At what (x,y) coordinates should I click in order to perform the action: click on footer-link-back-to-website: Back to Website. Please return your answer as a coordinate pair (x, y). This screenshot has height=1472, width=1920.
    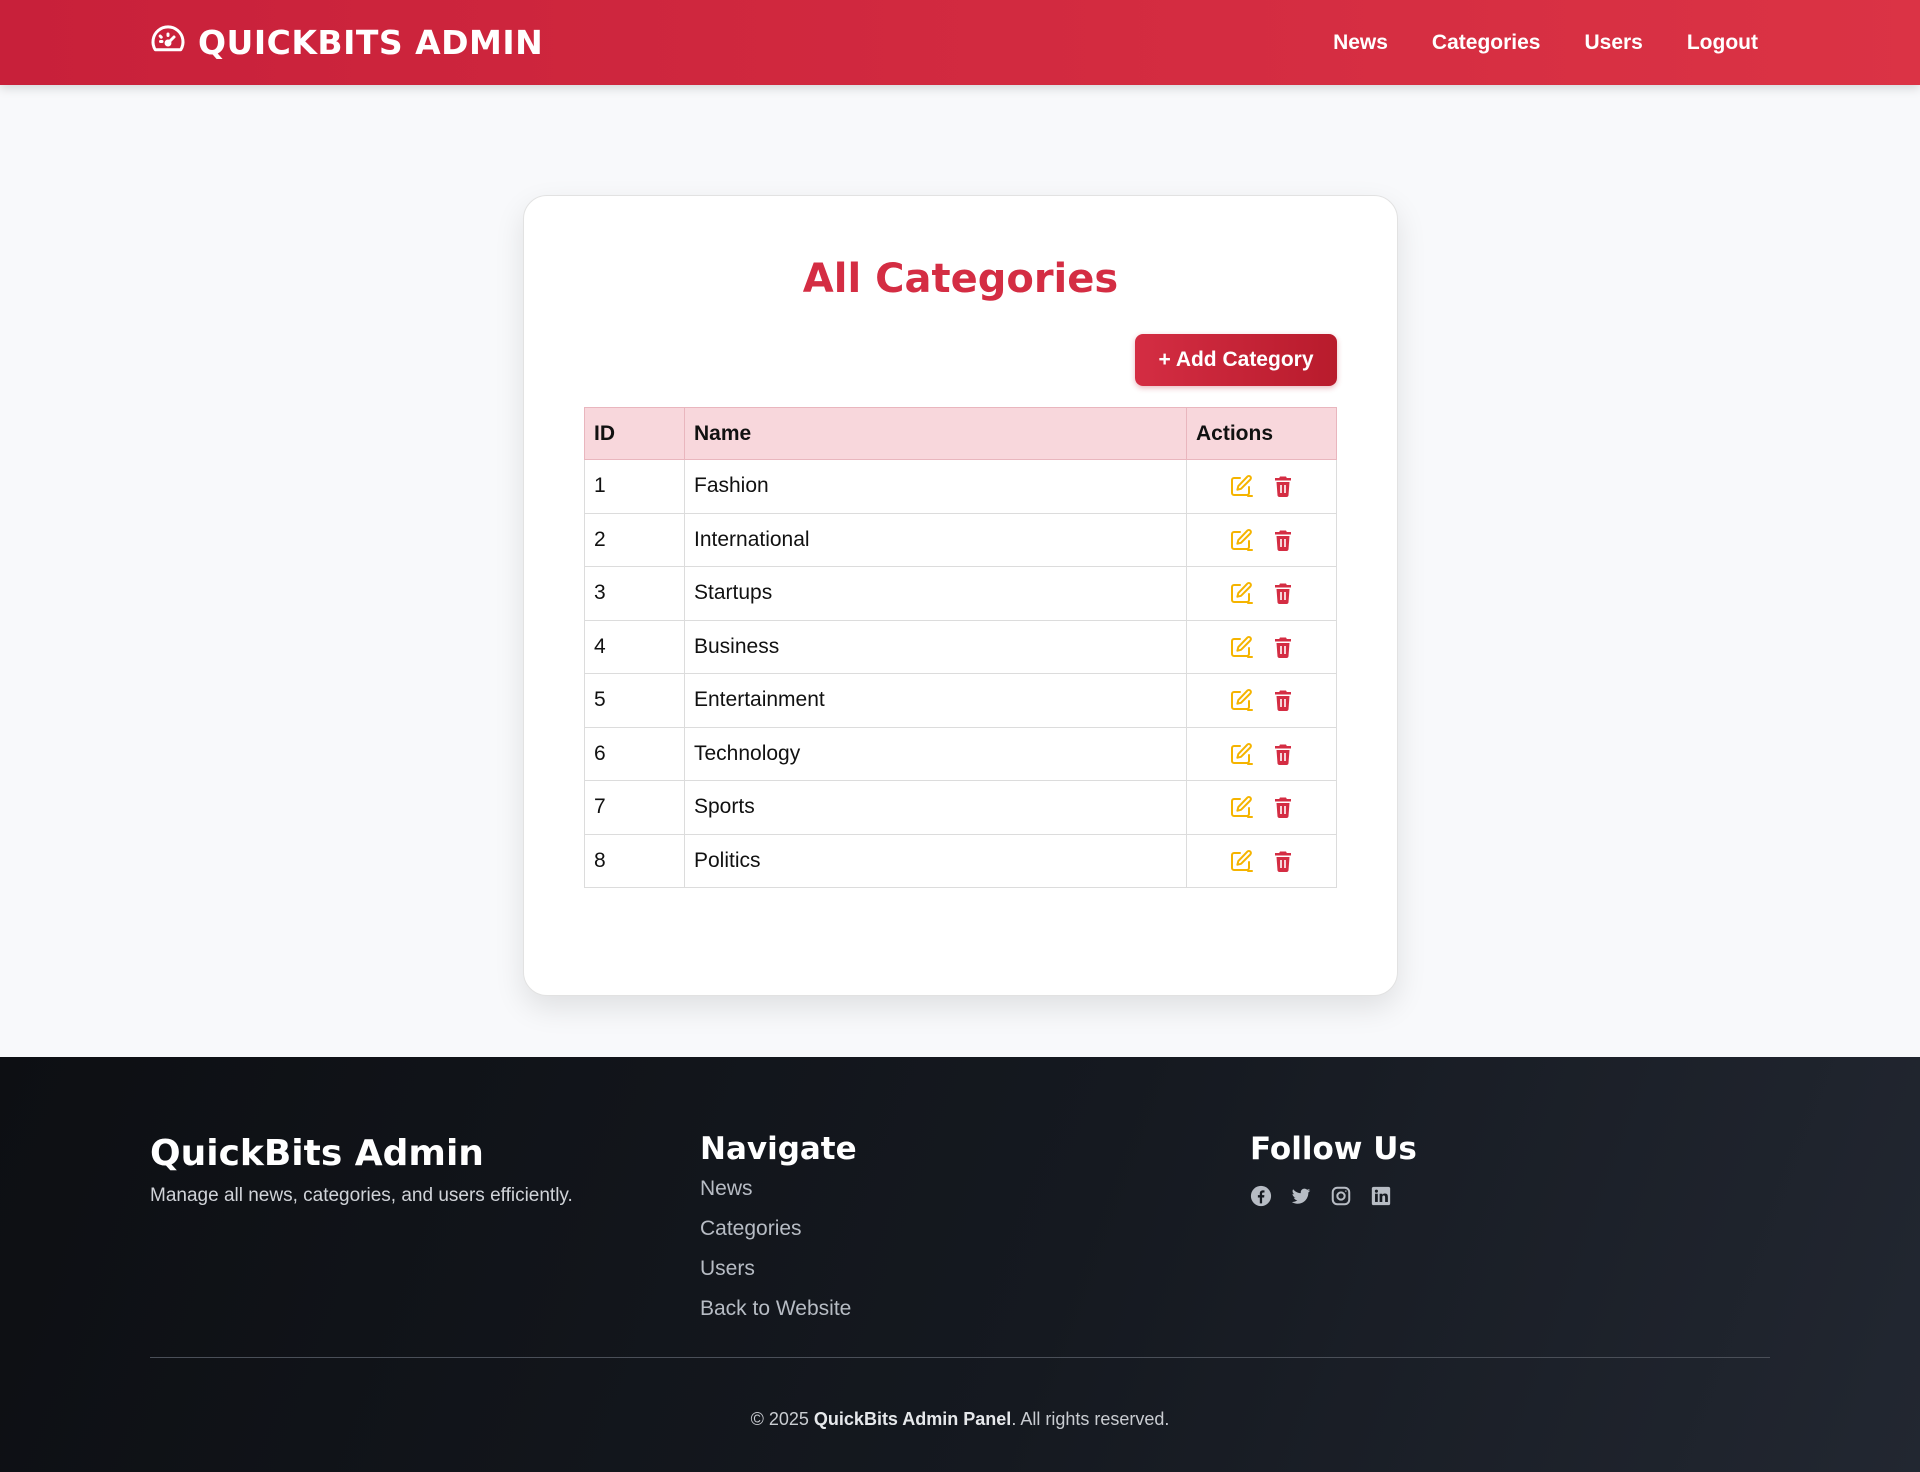
    Looking at the image, I should click on (775, 1308).